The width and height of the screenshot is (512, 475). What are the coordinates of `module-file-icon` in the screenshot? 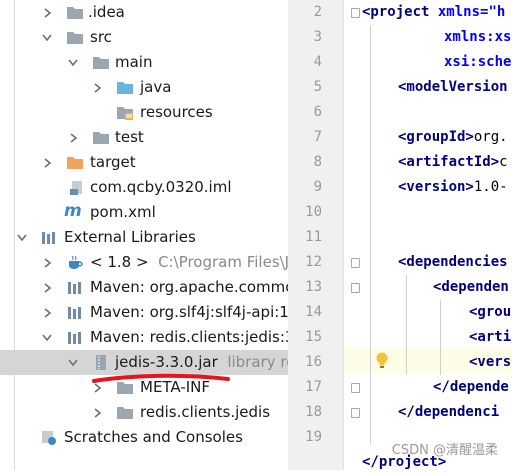 It's located at (77, 187).